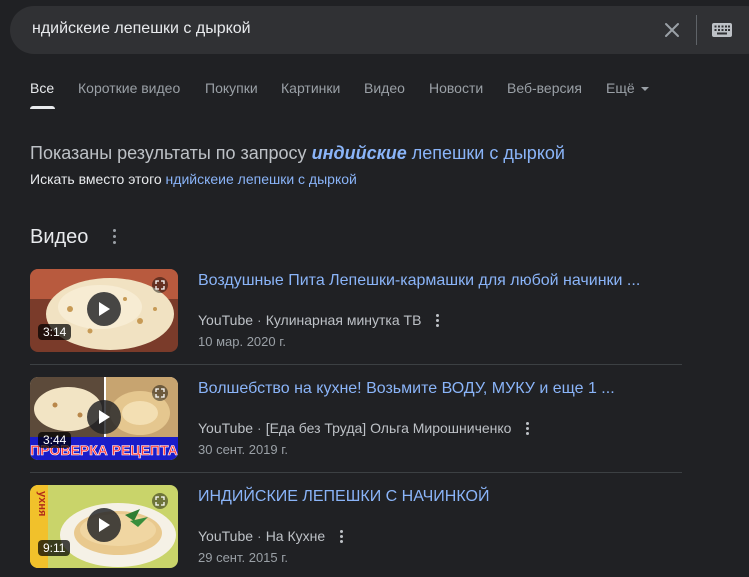 This screenshot has height=577, width=749. I want to click on clear-search-button, so click(672, 30).